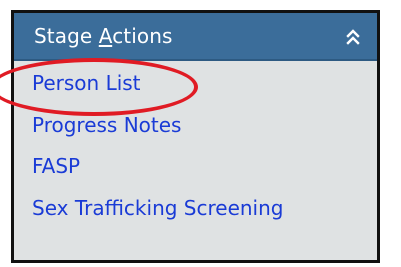 This screenshot has height=267, width=401. What do you see at coordinates (157, 208) in the screenshot?
I see `action-link-sex-trafficking-screening: Sex Trafficking Screening` at bounding box center [157, 208].